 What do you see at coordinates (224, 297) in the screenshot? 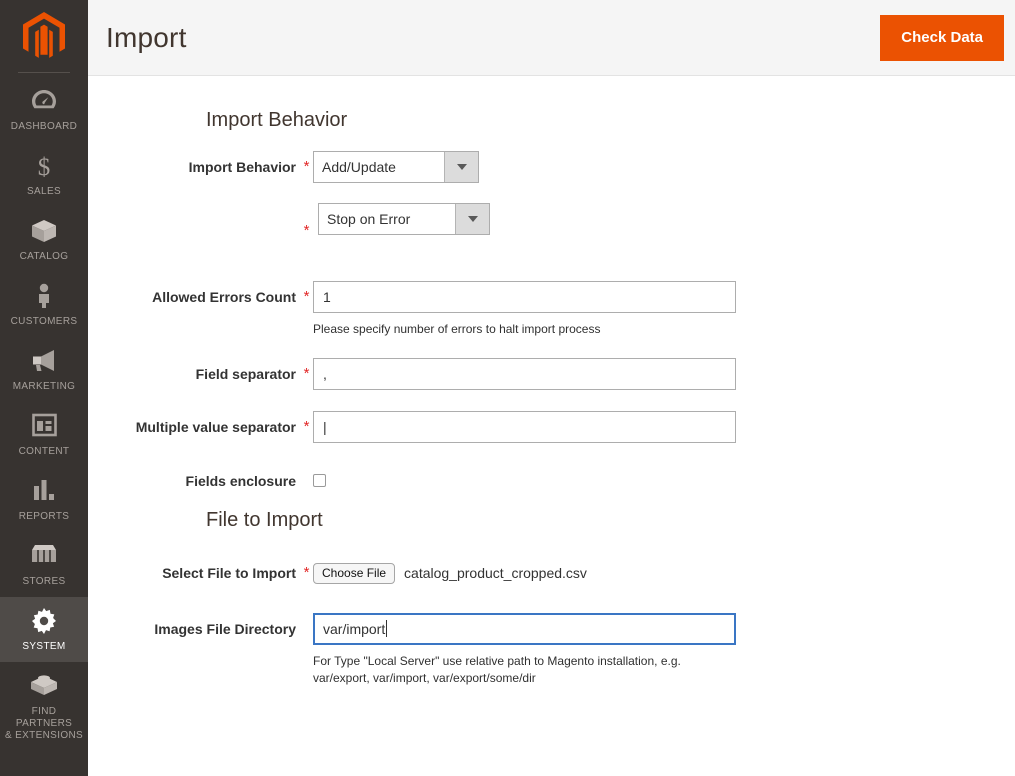
I see `field-label-allowed-errors-count: Allowed Errors Count` at bounding box center [224, 297].